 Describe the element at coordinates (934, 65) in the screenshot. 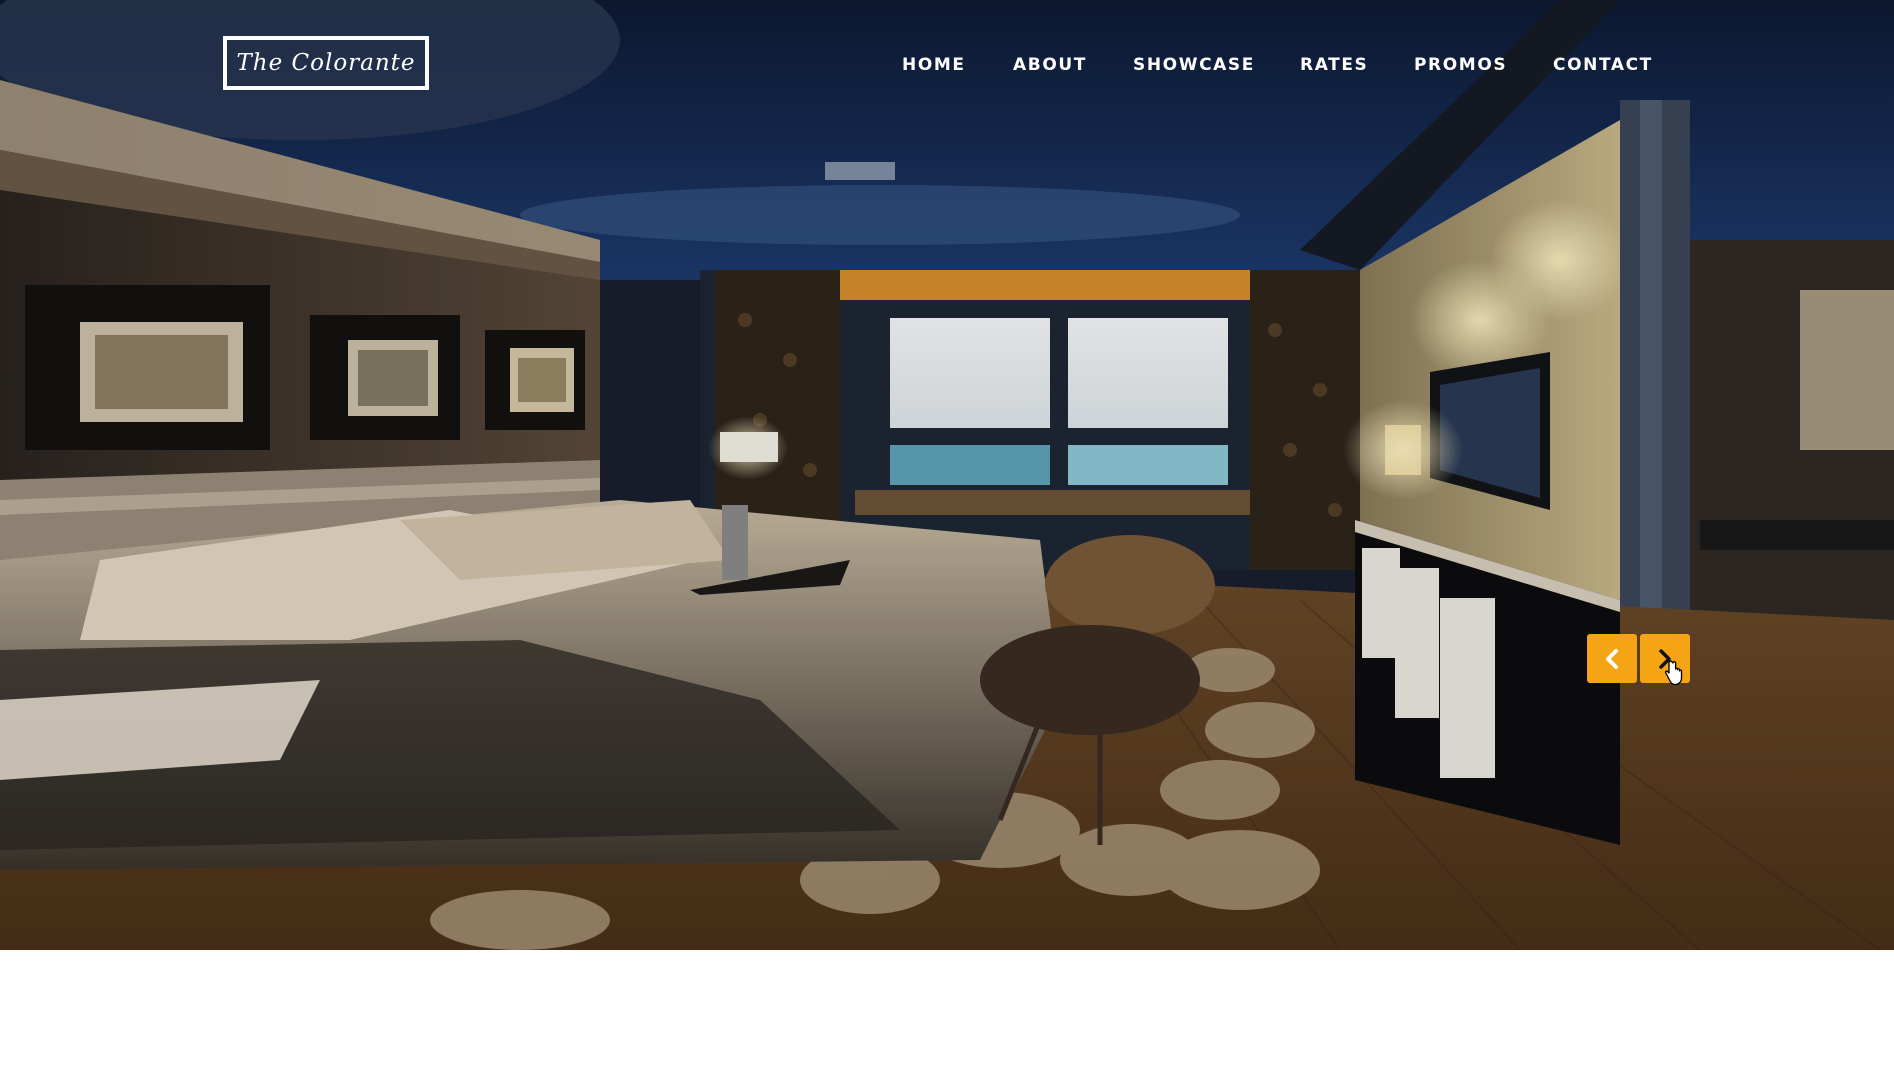

I see `nav-item-home: HOME` at that location.